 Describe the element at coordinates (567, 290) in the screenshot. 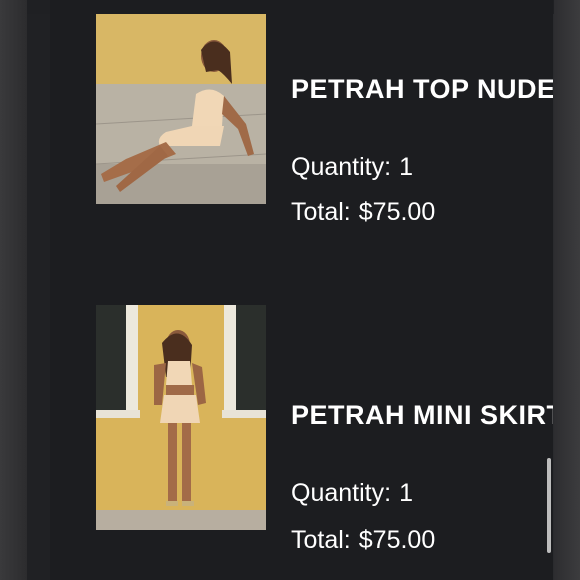

I see `right-margin` at that location.